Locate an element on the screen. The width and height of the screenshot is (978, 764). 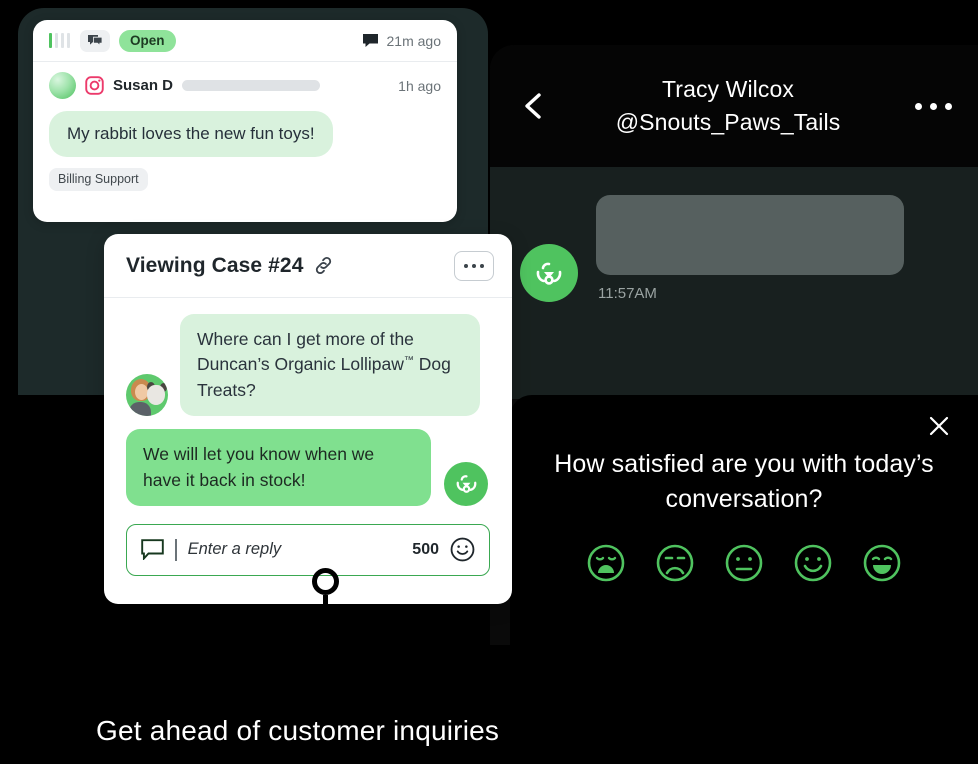
caption-text: Get ahead of customer inquiries is located at coordinates (298, 730).